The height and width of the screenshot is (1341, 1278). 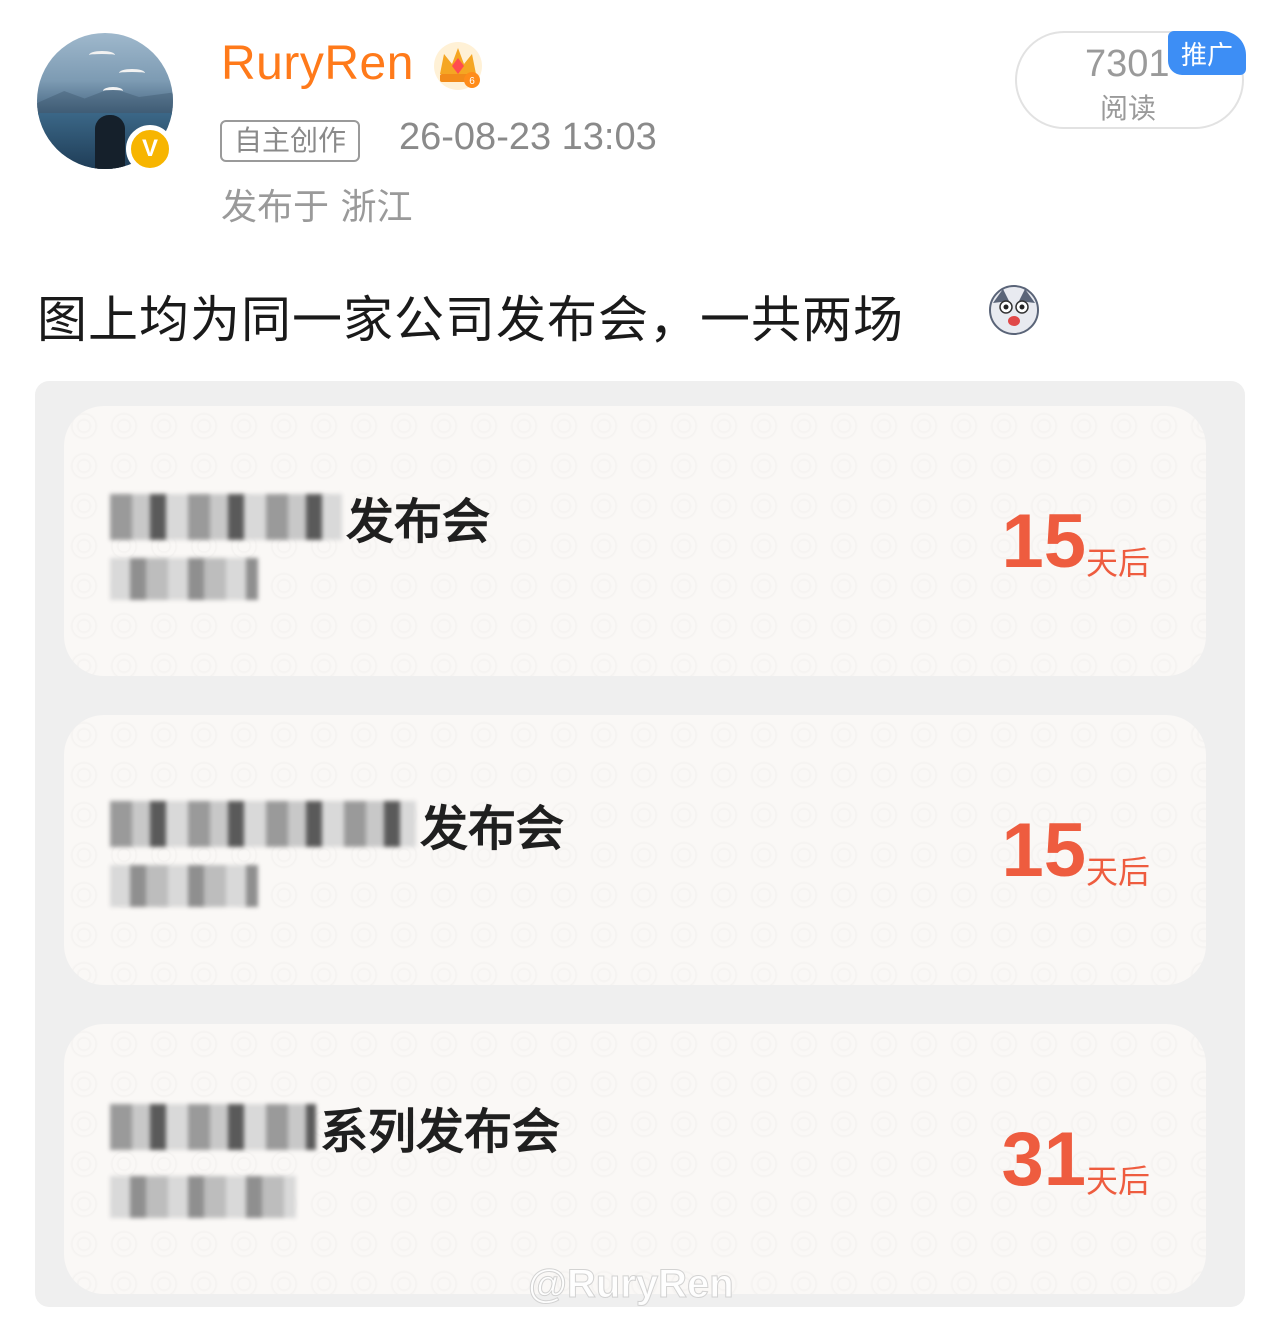 I want to click on read-count: 7301, so click(x=1127, y=64).